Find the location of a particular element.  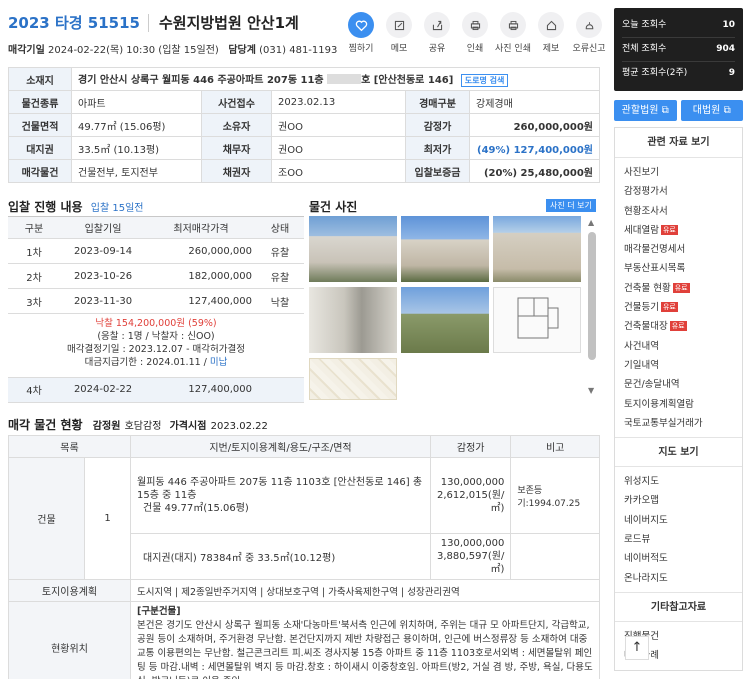

jurisdiction-court-button: 관할법원 ⧉ is located at coordinates (645, 110).